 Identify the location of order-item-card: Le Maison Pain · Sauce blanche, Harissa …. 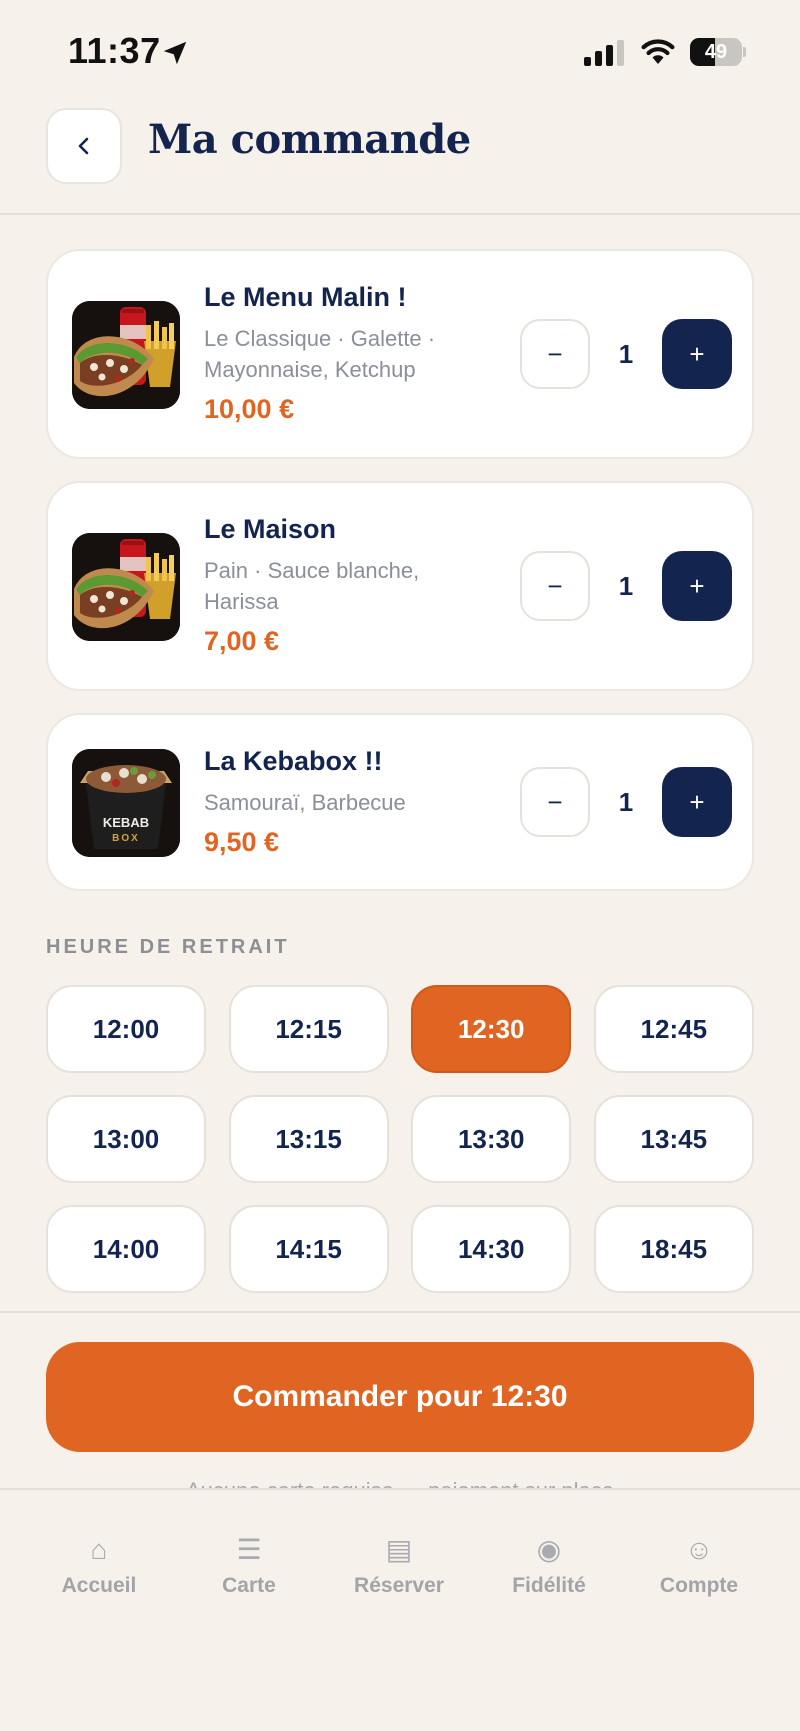
(400, 586).